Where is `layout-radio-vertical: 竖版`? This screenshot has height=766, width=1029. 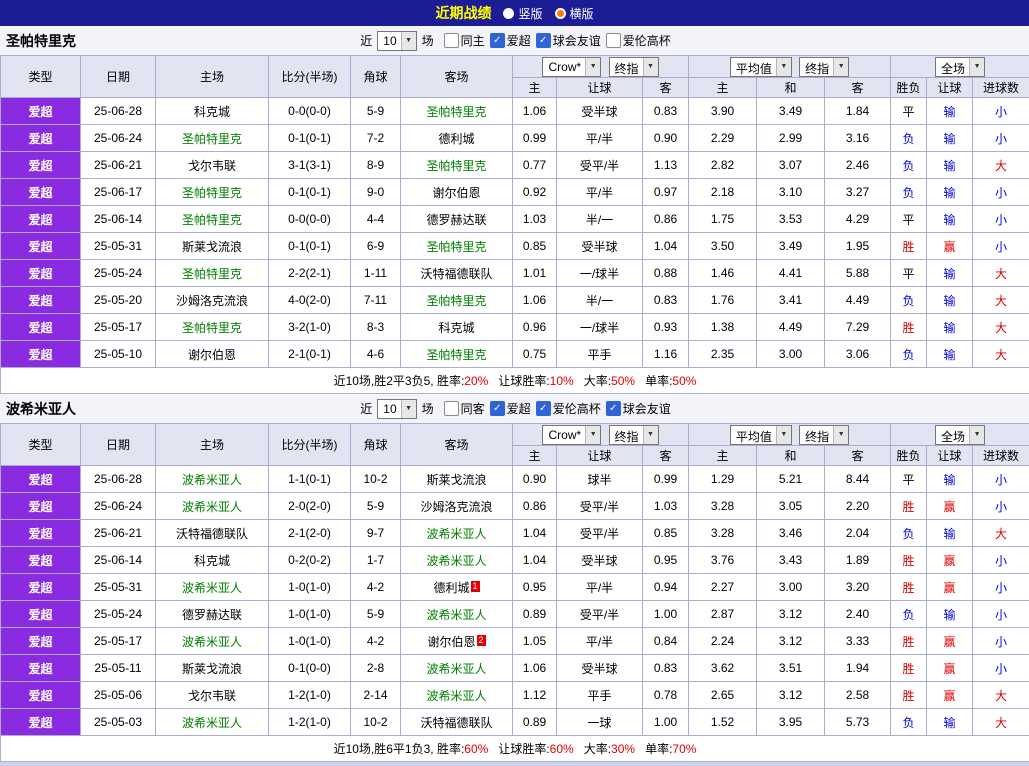 layout-radio-vertical: 竖版 is located at coordinates (522, 13).